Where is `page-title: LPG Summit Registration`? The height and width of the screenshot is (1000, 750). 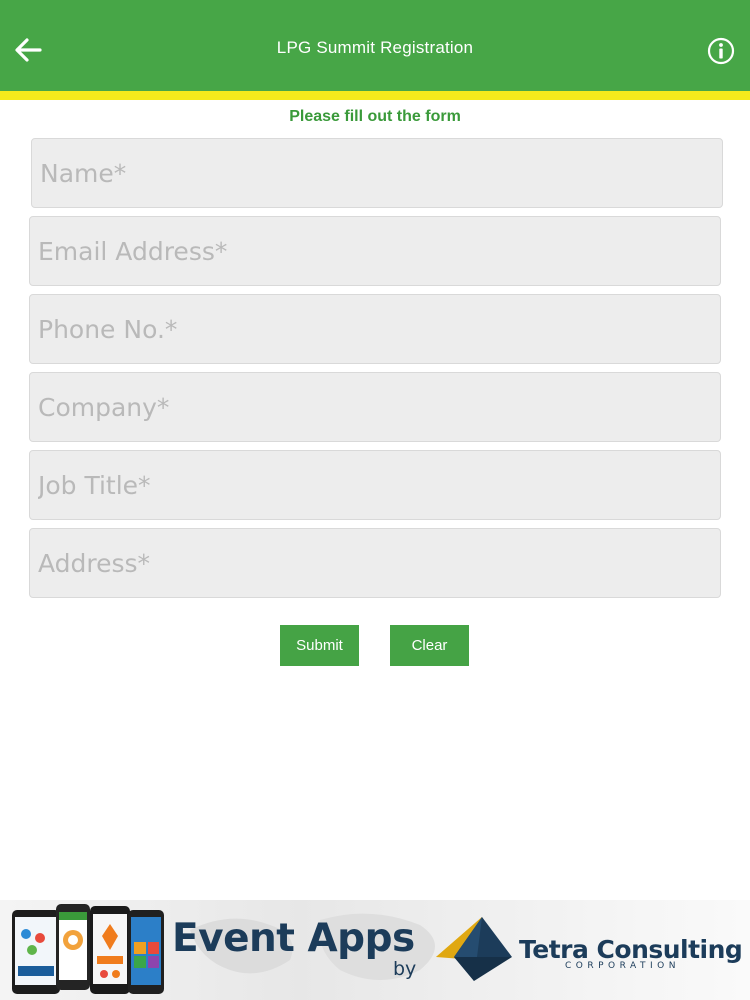
page-title: LPG Summit Registration is located at coordinates (375, 47).